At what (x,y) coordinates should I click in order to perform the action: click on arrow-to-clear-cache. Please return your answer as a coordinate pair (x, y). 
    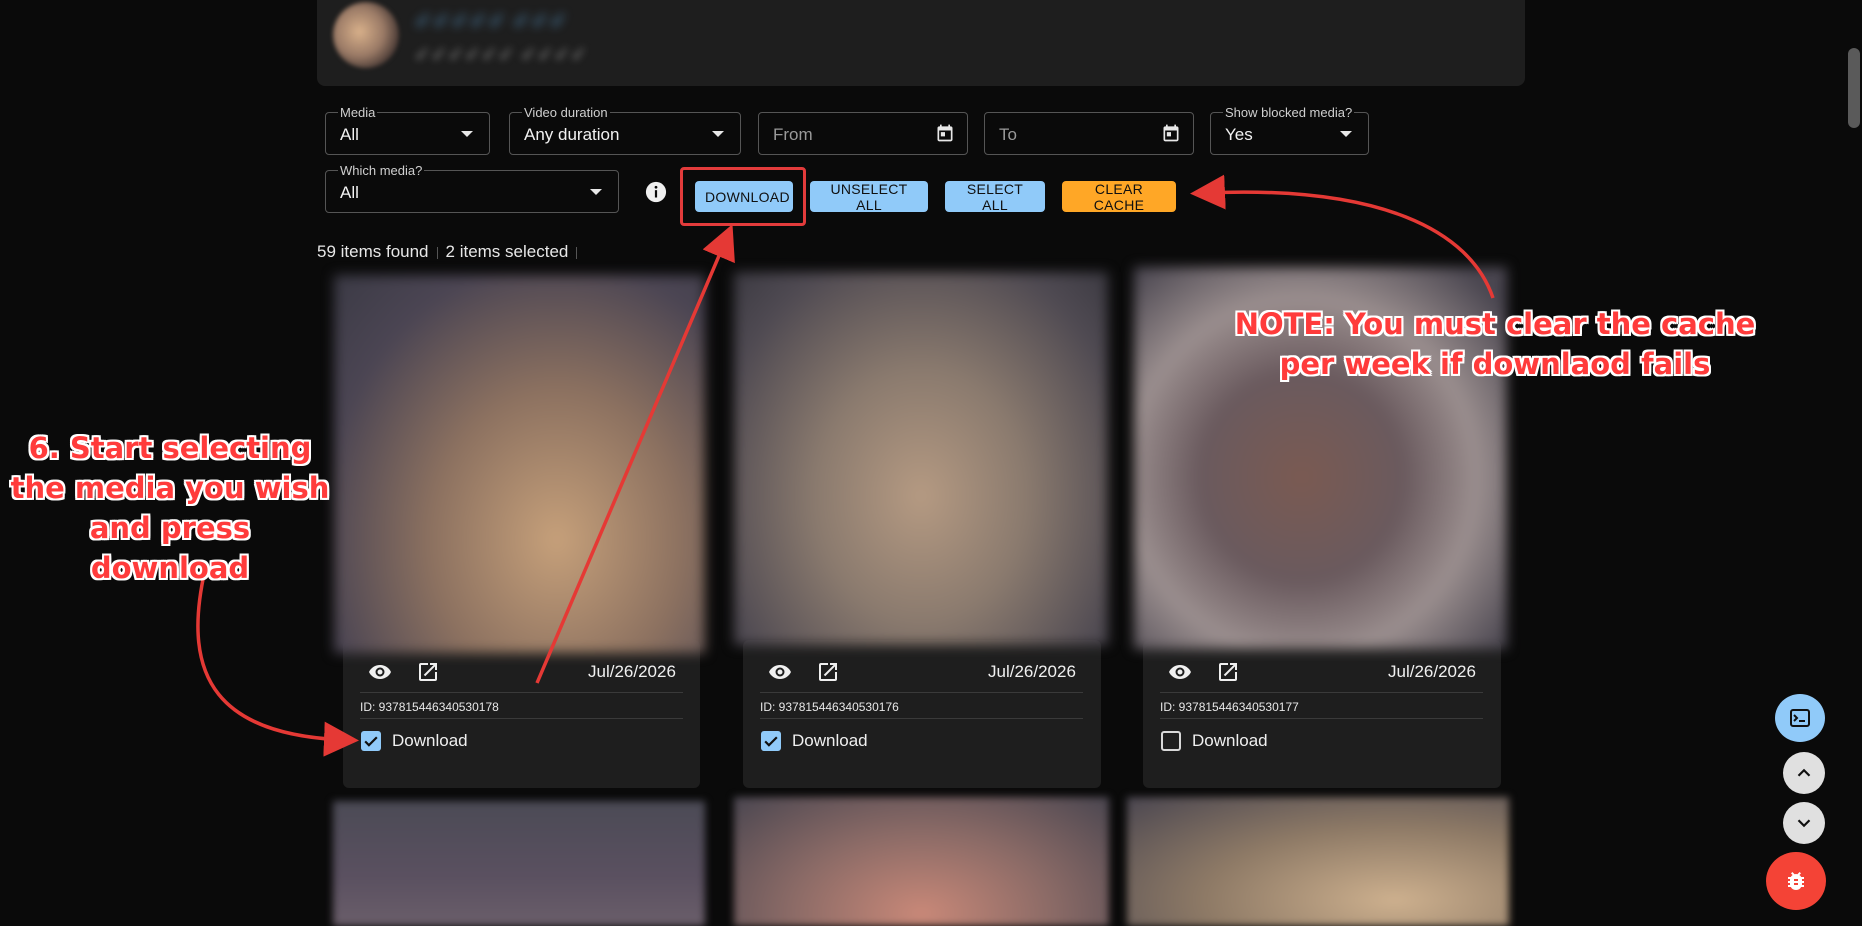
    Looking at the image, I should click on (1342, 236).